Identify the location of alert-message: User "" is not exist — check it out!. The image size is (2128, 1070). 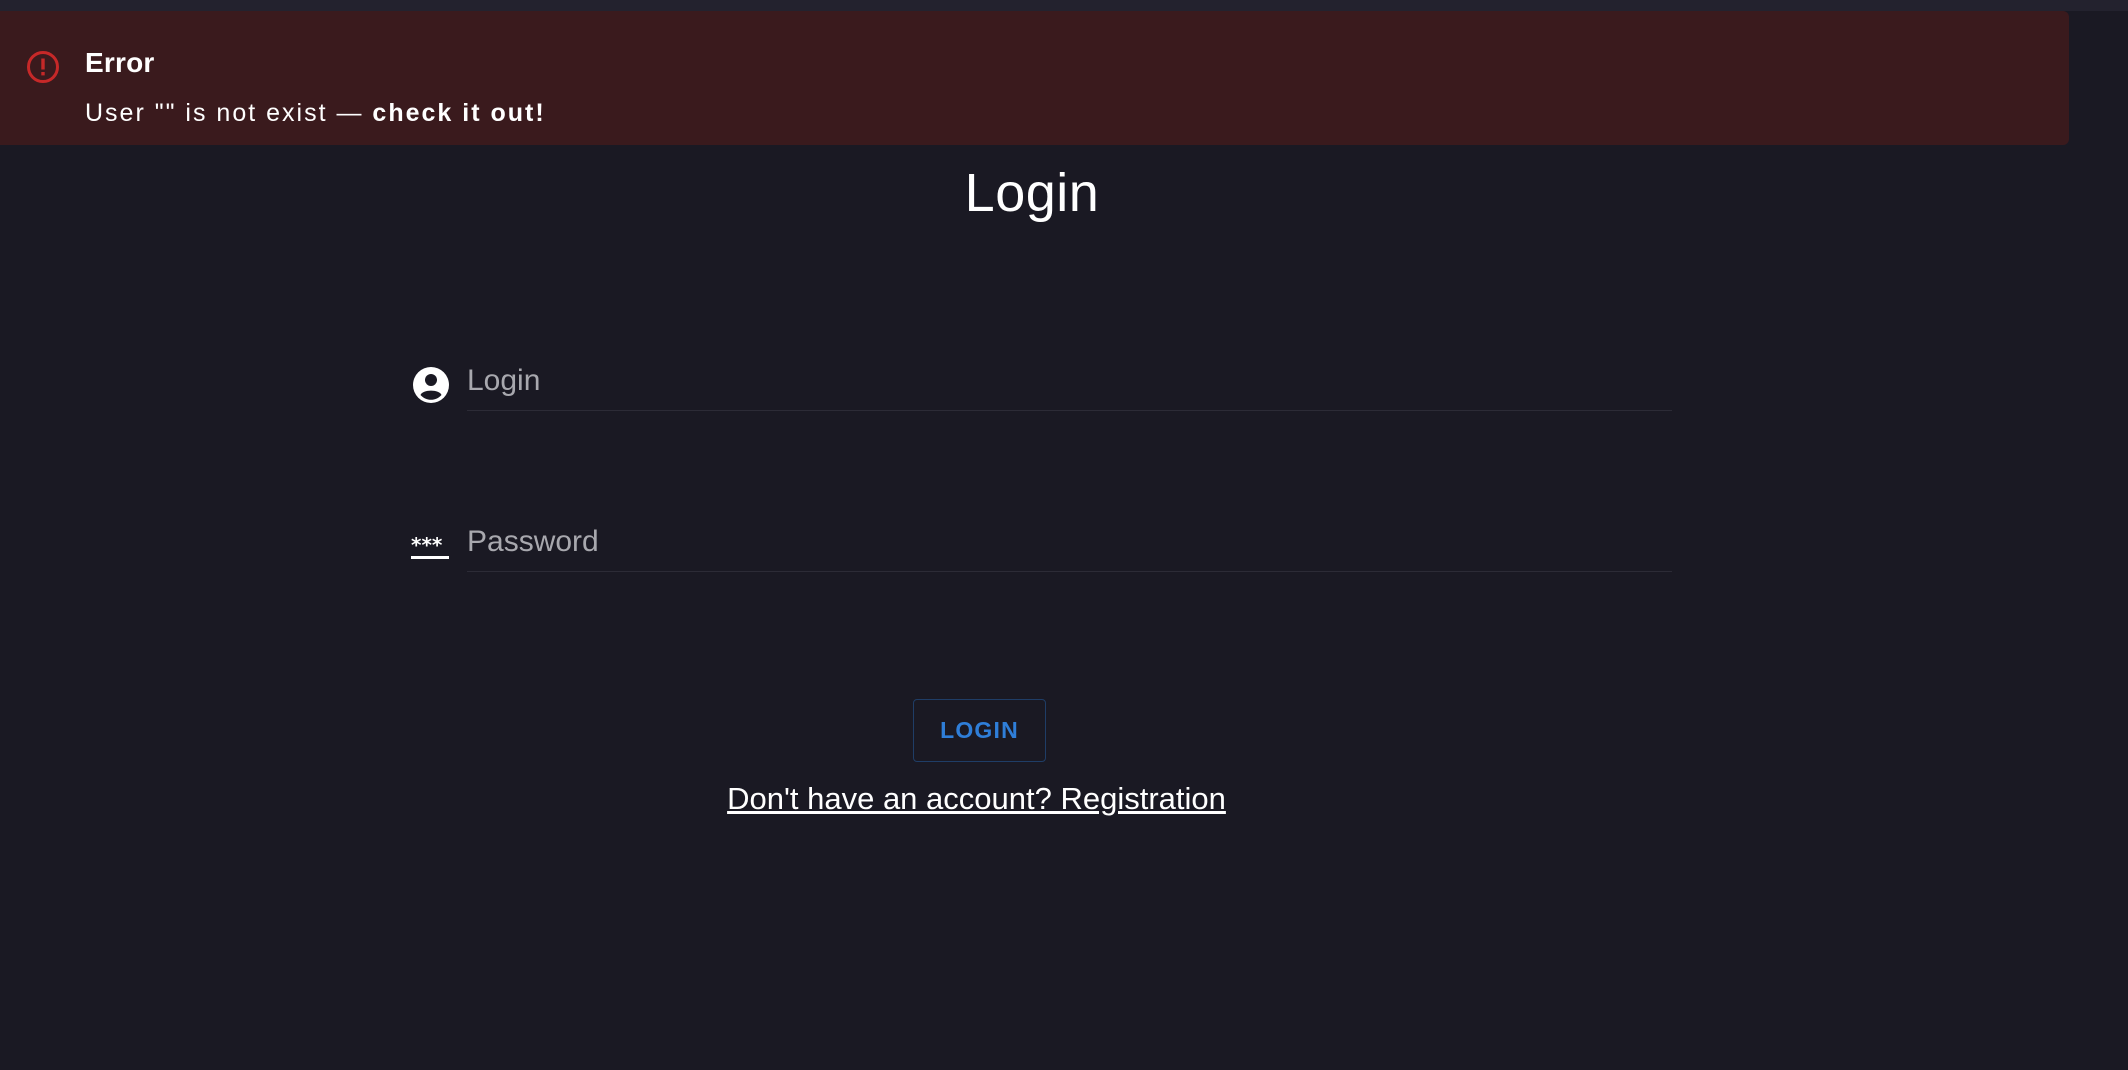
(315, 113).